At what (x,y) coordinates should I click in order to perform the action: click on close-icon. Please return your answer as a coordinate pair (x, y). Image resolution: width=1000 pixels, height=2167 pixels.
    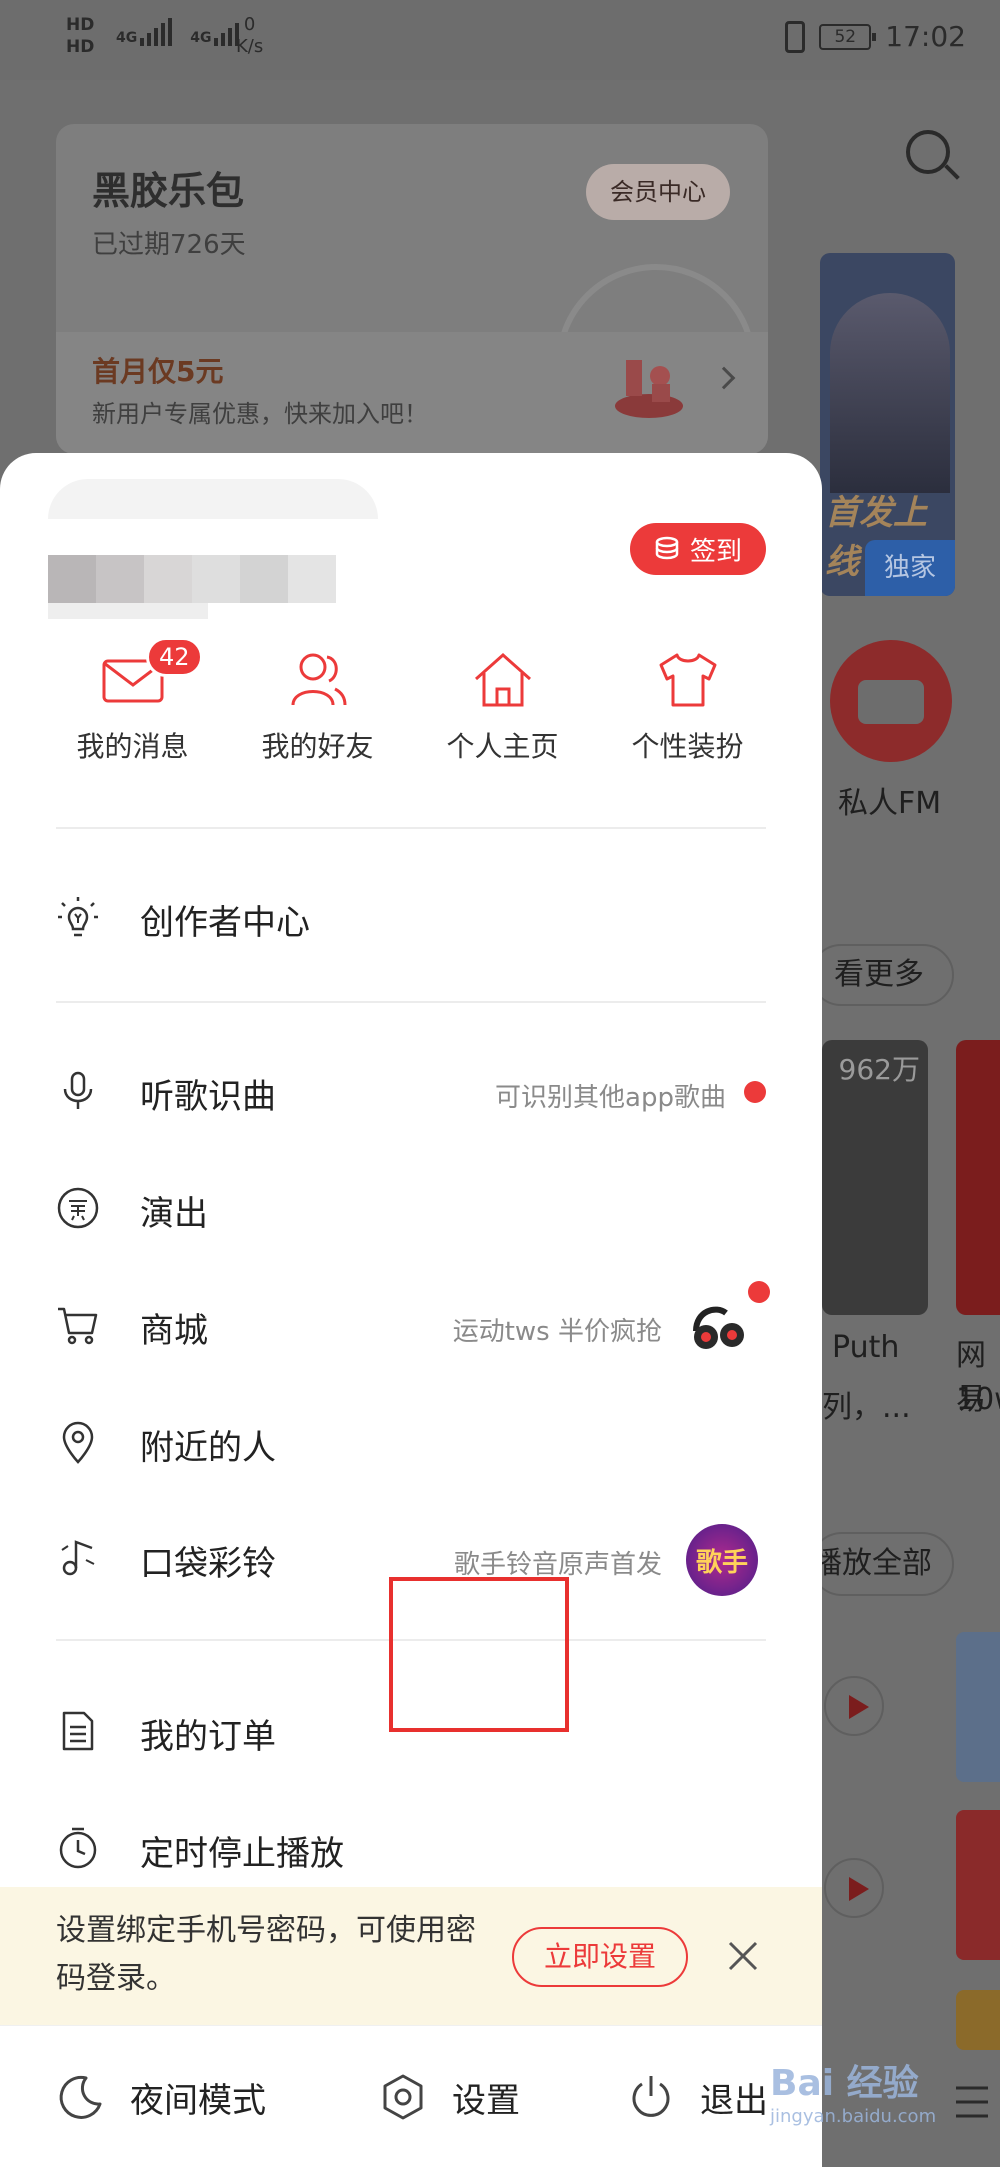
    Looking at the image, I should click on (743, 1956).